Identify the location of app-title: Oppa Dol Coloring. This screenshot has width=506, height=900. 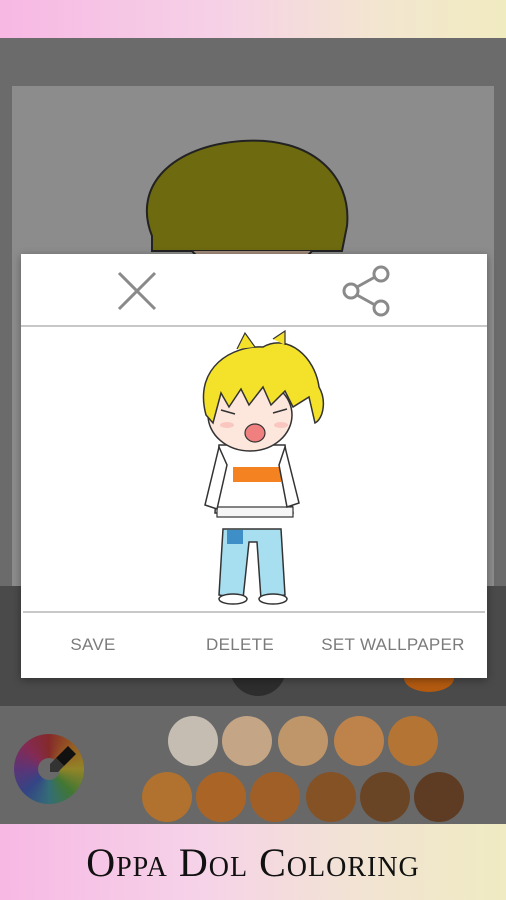
(253, 862).